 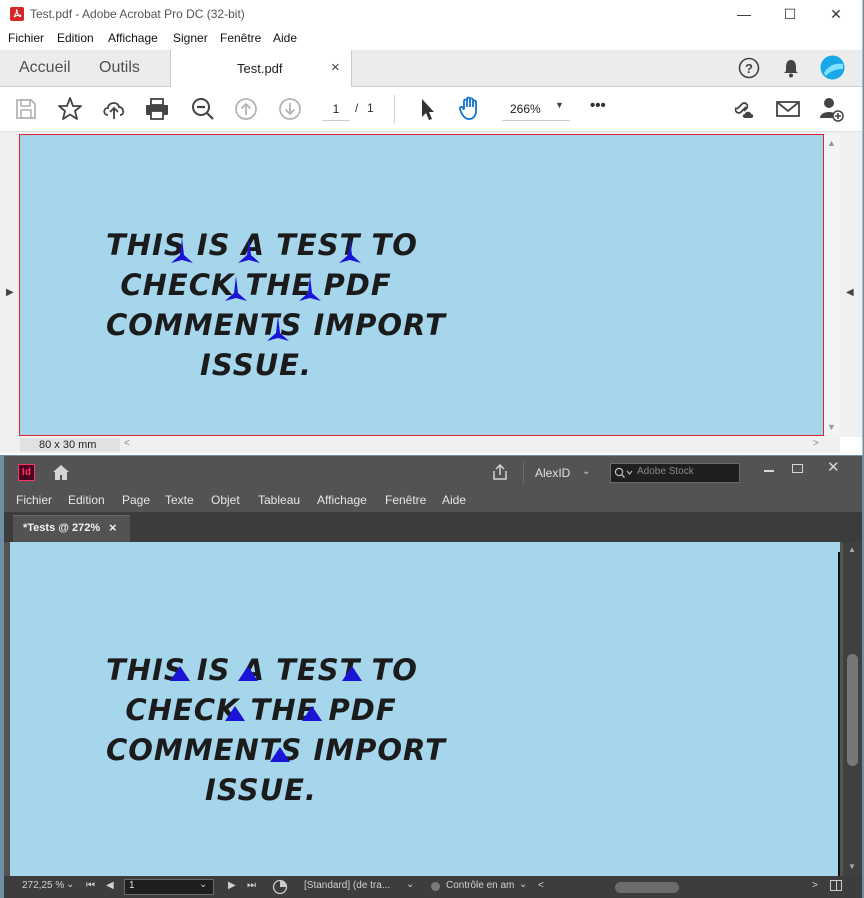 I want to click on indesign-vertical-scrollbar: ▲ ▼, so click(x=852, y=709).